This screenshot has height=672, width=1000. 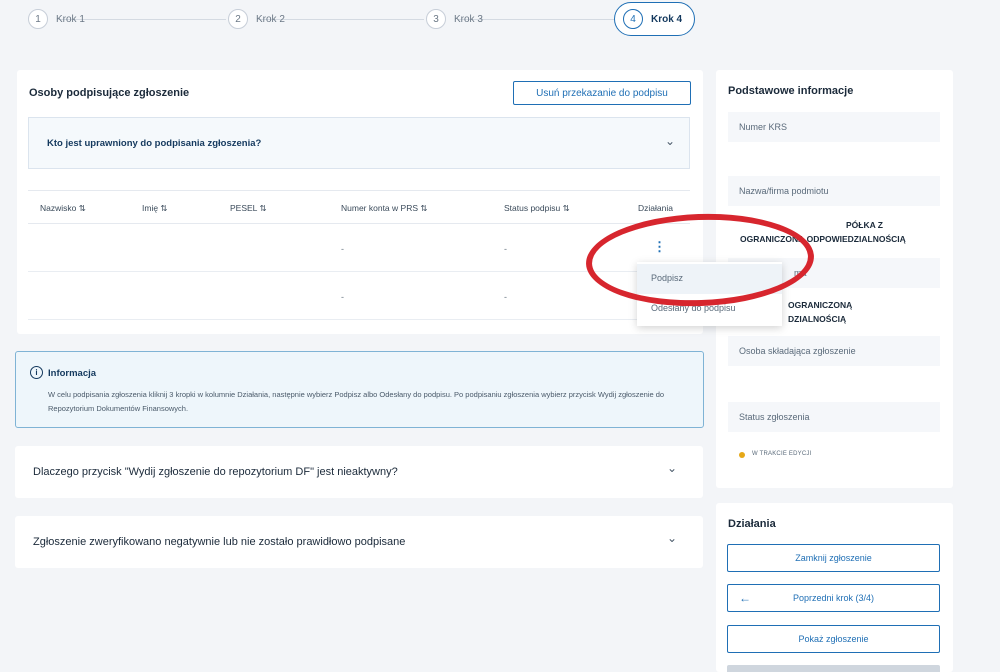 I want to click on entity-name-value-1: PÓŁKA Z, so click(x=864, y=225).